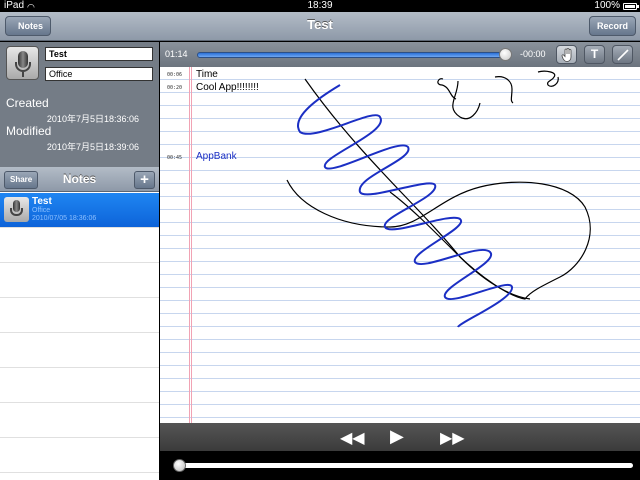 Image resolution: width=640 pixels, height=480 pixels. What do you see at coordinates (79, 179) in the screenshot?
I see `notes-toolbar: Share Notes +` at bounding box center [79, 179].